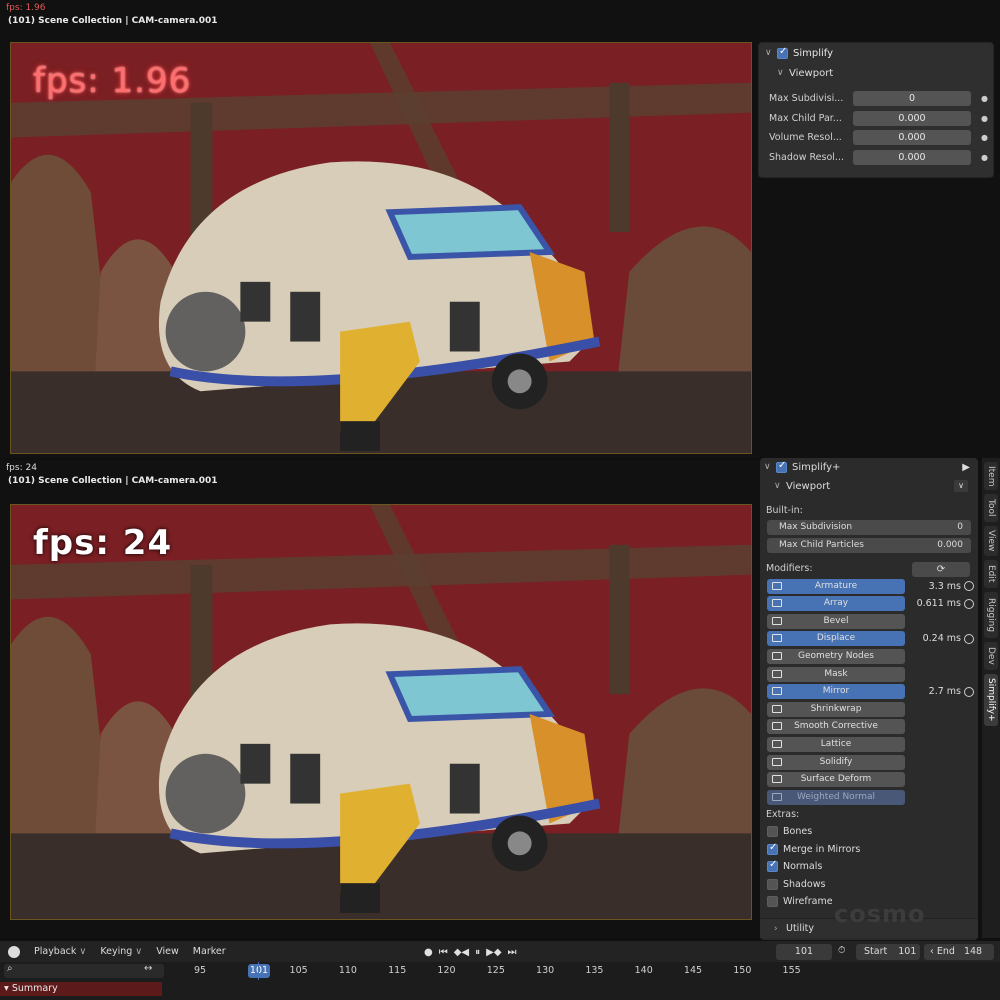 The height and width of the screenshot is (1000, 1000). I want to click on extra-label: Bones, so click(798, 831).